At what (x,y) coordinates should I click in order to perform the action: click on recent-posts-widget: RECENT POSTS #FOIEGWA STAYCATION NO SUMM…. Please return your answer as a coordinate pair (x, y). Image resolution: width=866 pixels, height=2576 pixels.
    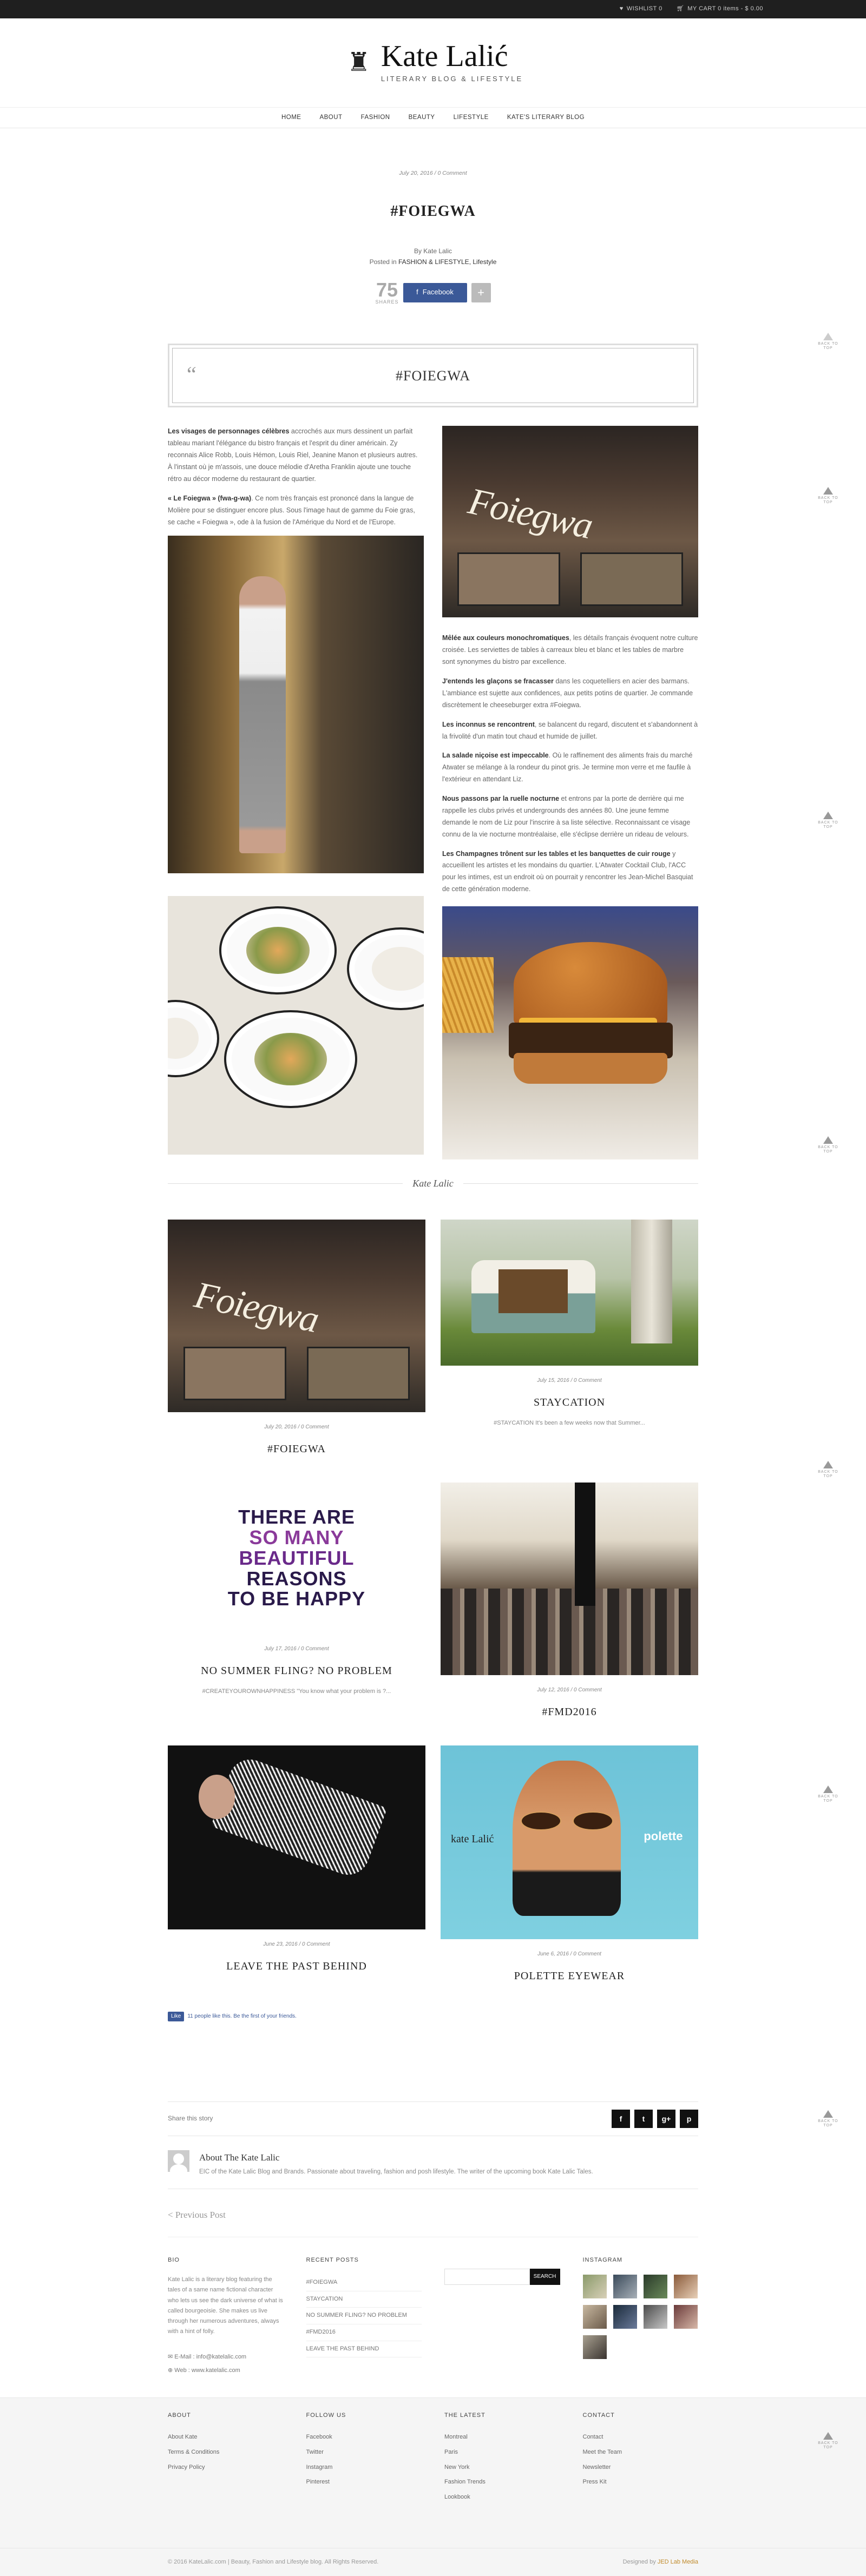
    Looking at the image, I should click on (364, 2316).